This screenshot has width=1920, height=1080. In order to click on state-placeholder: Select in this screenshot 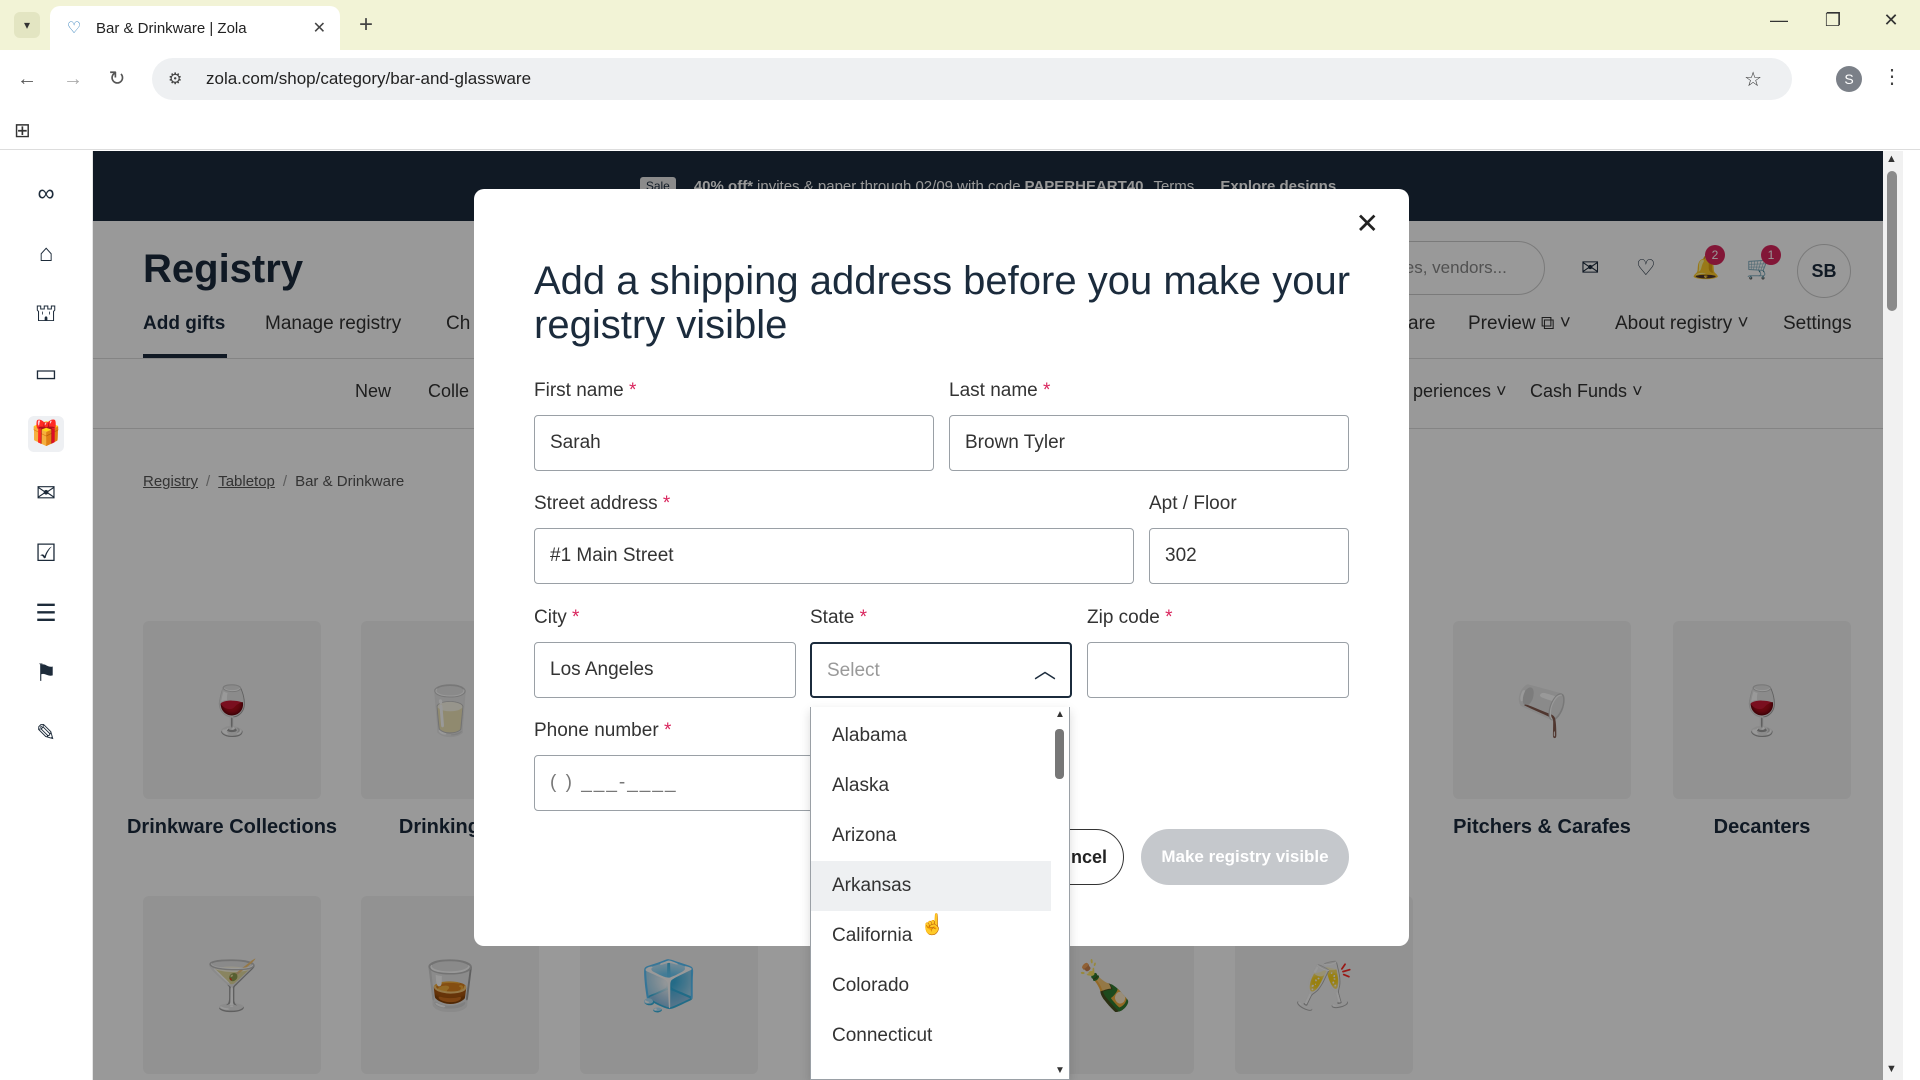, I will do `click(853, 670)`.